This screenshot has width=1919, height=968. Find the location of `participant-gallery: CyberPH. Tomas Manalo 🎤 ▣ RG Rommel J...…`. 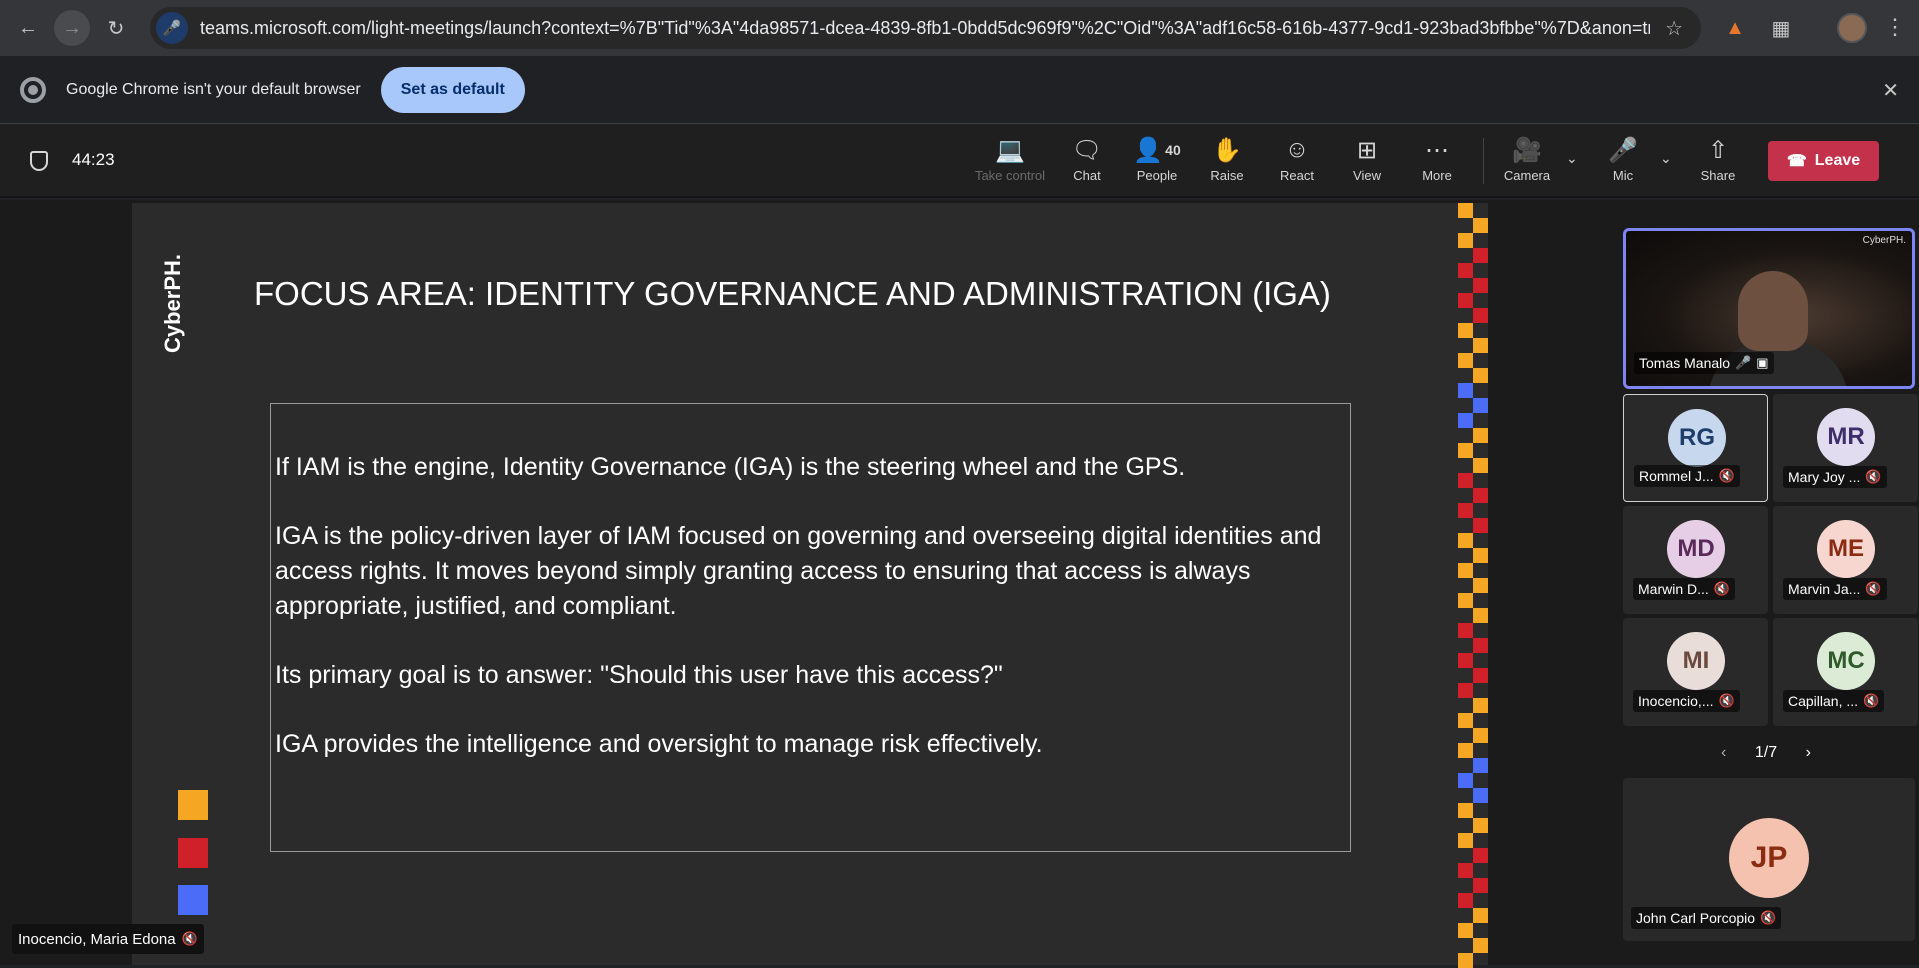

participant-gallery: CyberPH. Tomas Manalo 🎤 ▣ RG Rommel J...… is located at coordinates (1770, 582).